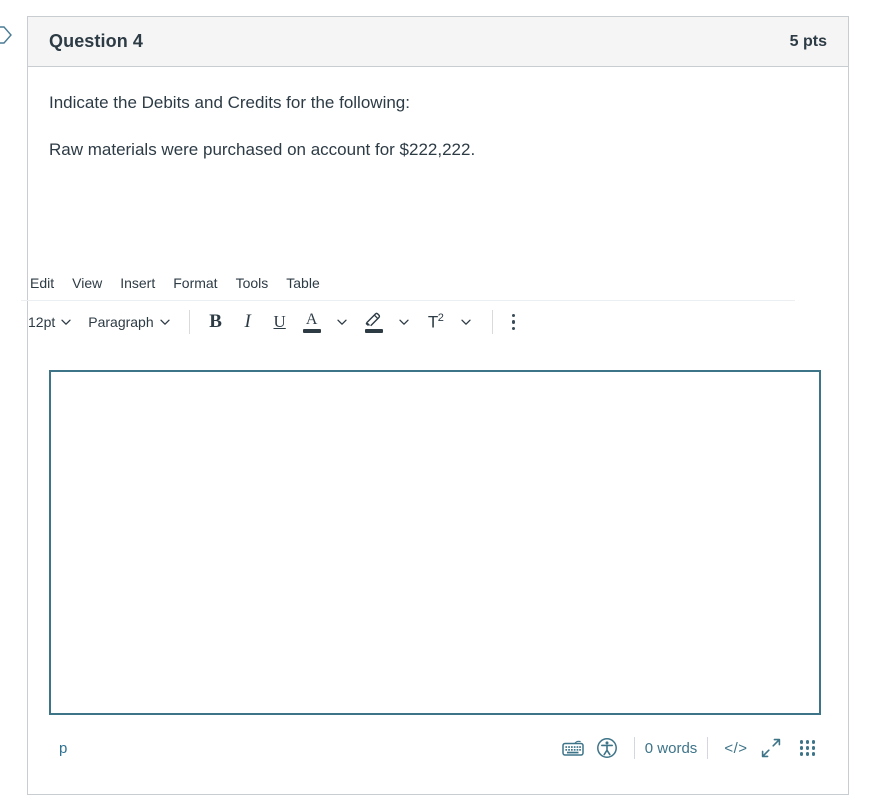 The height and width of the screenshot is (808, 869). Describe the element at coordinates (607, 748) in the screenshot. I see `accessibility-checker-icon` at that location.